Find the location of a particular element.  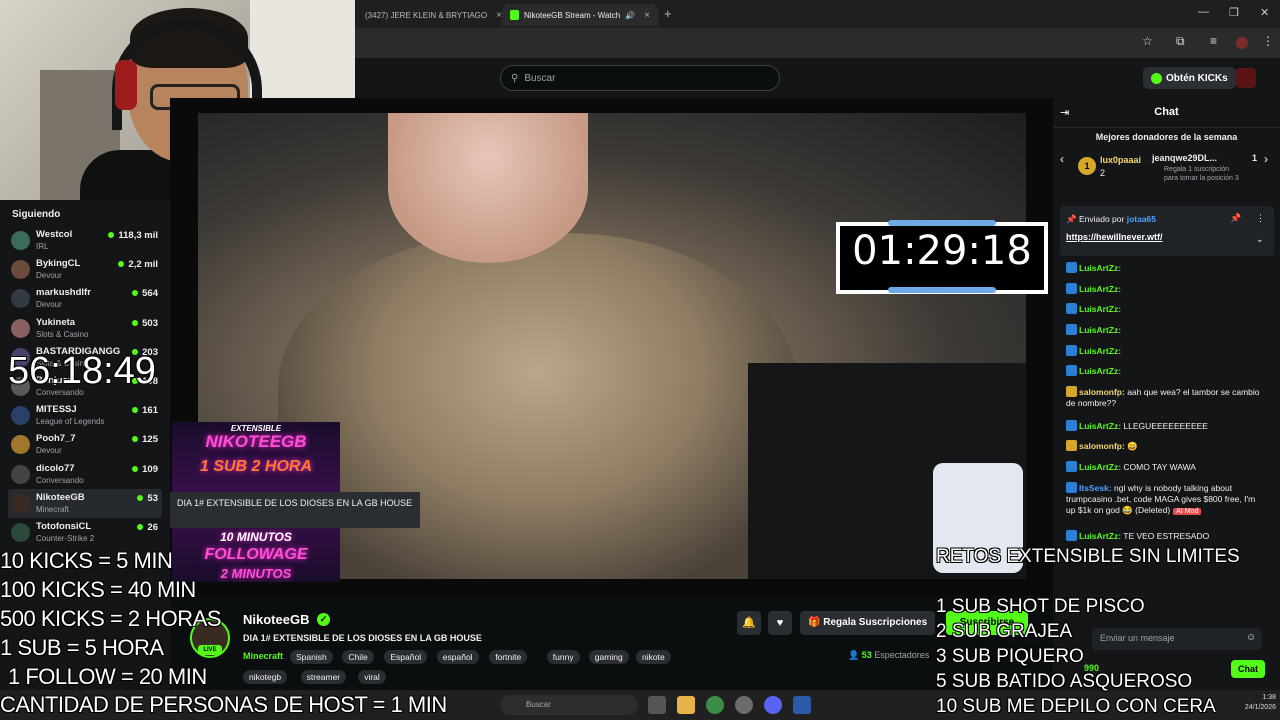

video-person-neck is located at coordinates (488, 188).